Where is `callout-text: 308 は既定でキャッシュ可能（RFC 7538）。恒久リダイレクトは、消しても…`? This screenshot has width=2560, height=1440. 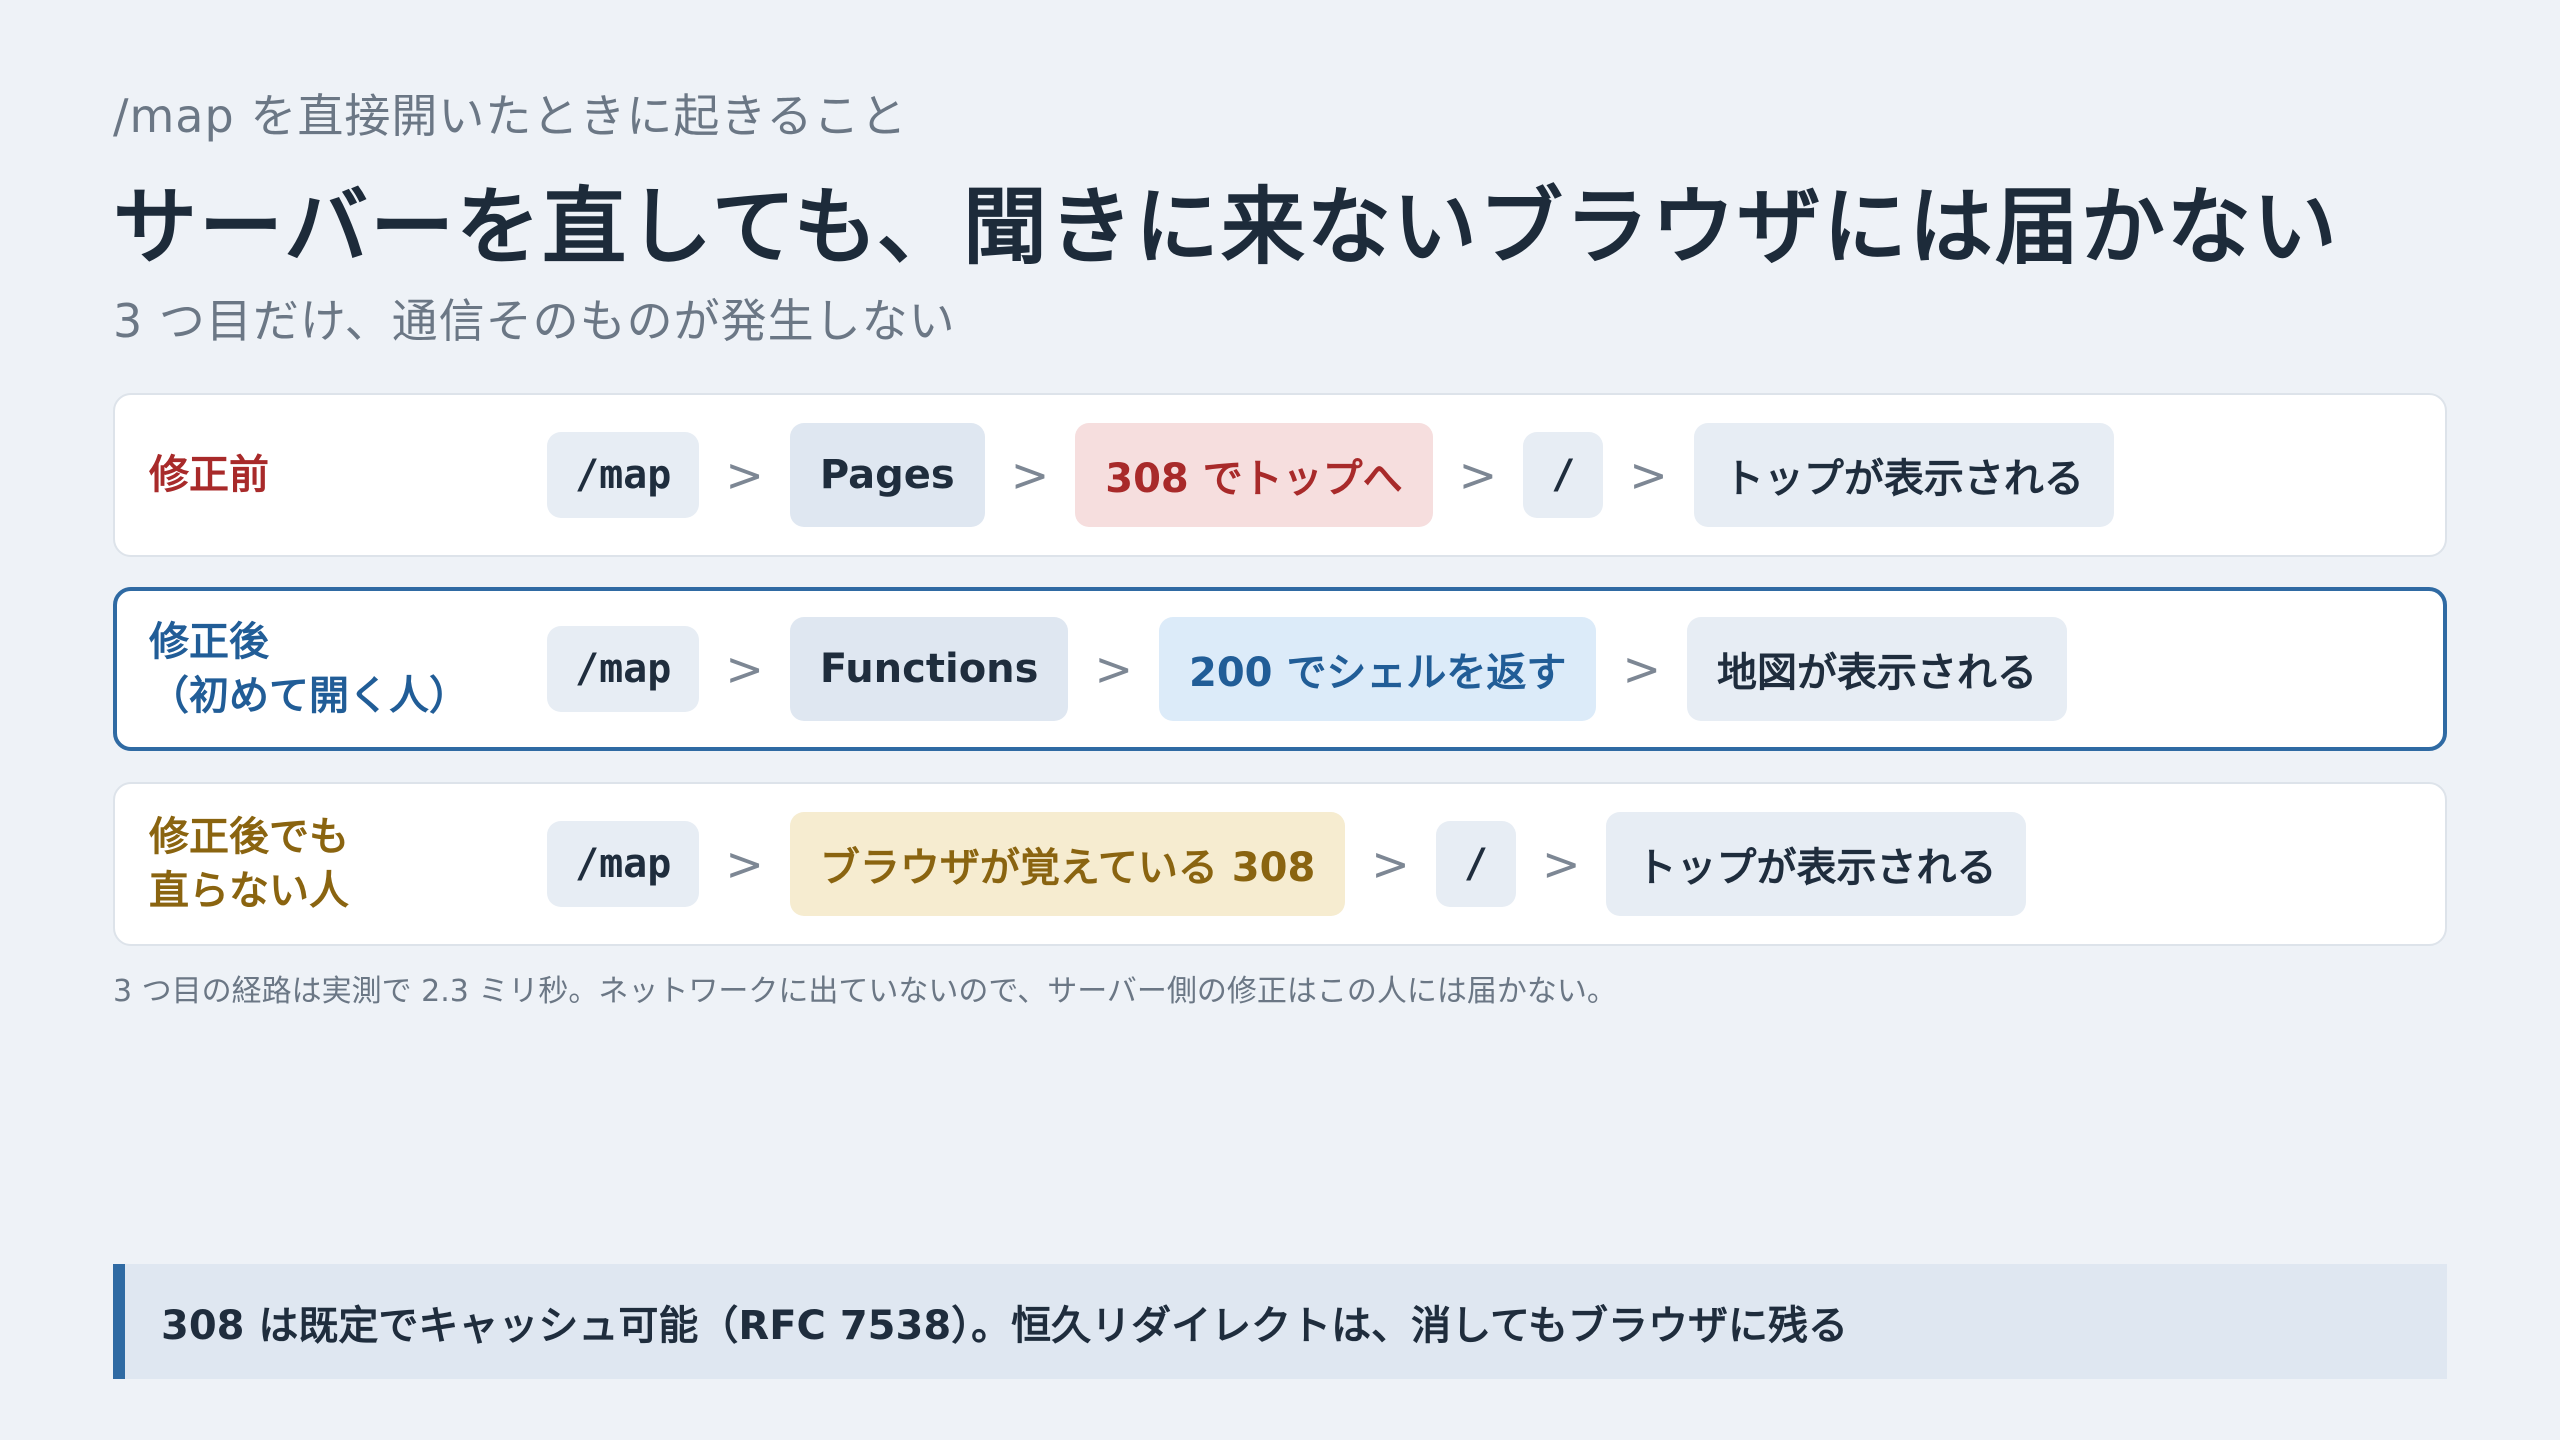 callout-text: 308 は既定でキャッシュ可能（RFC 7538）。恒久リダイレクトは、消しても… is located at coordinates (1004, 1325).